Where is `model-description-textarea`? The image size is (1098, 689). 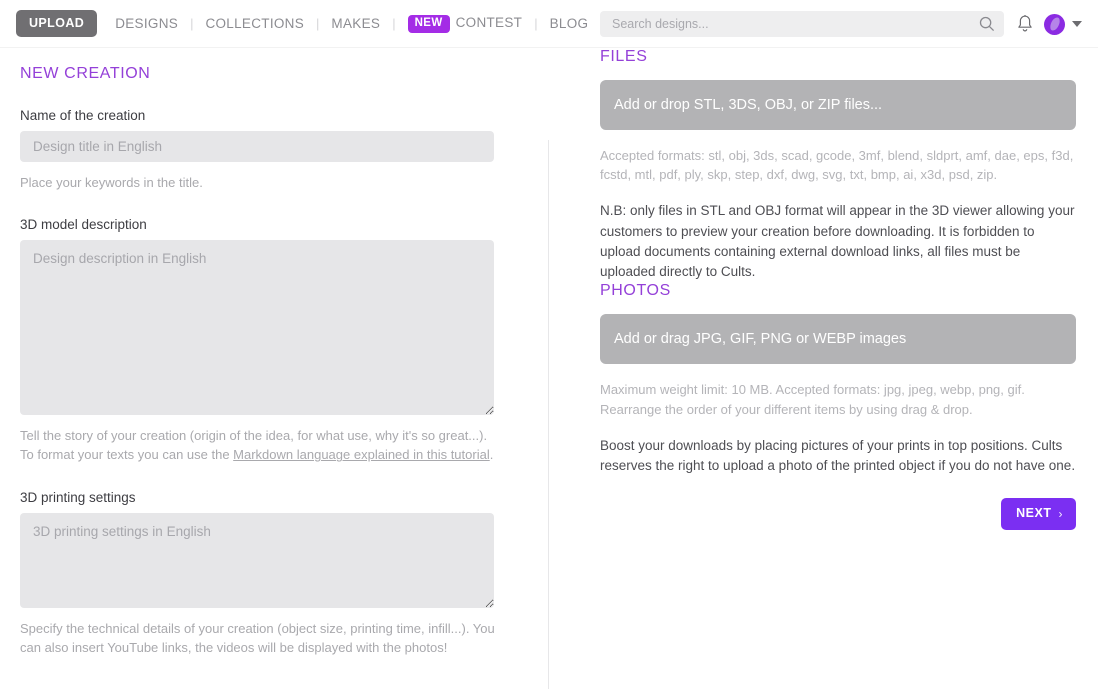 model-description-textarea is located at coordinates (257, 328).